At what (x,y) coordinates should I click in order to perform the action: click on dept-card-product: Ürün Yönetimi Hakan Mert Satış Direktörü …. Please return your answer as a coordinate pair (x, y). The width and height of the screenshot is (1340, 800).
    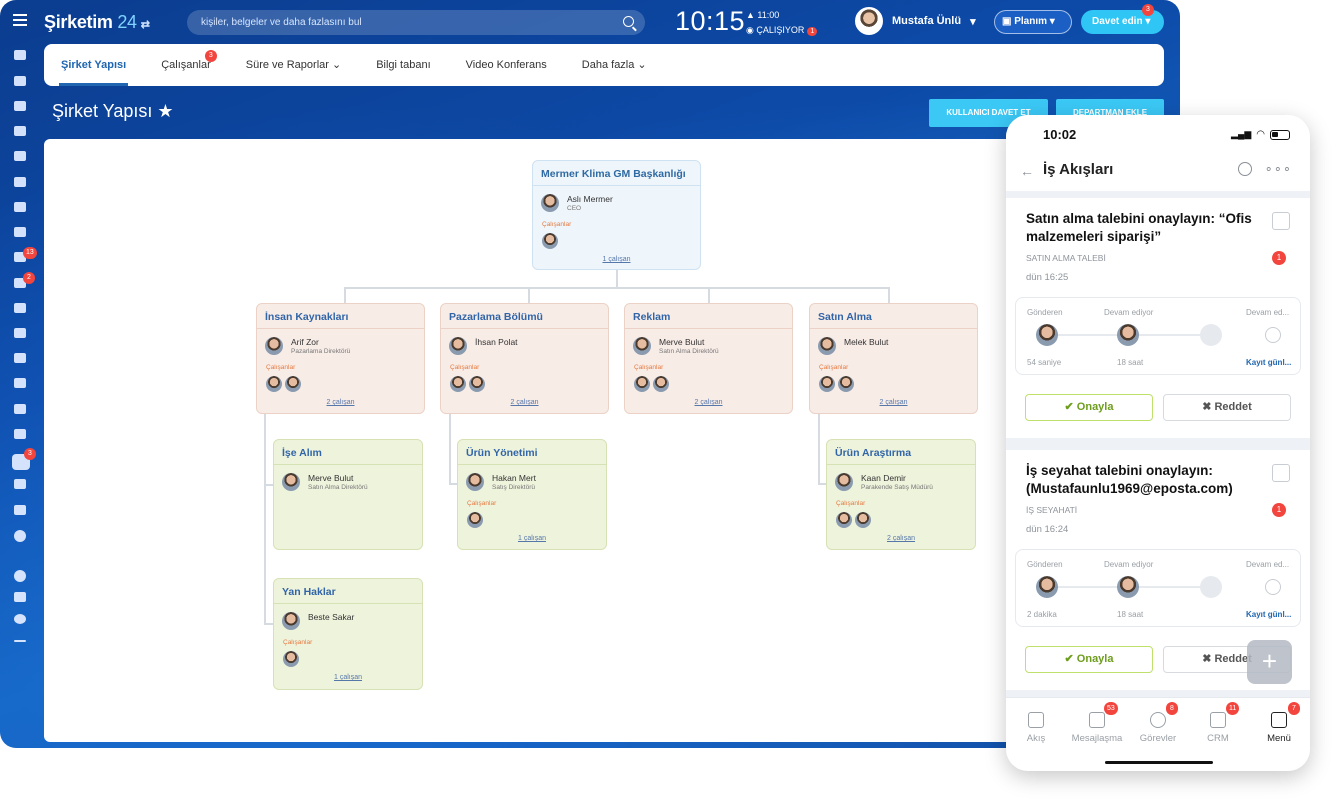
    Looking at the image, I should click on (532, 494).